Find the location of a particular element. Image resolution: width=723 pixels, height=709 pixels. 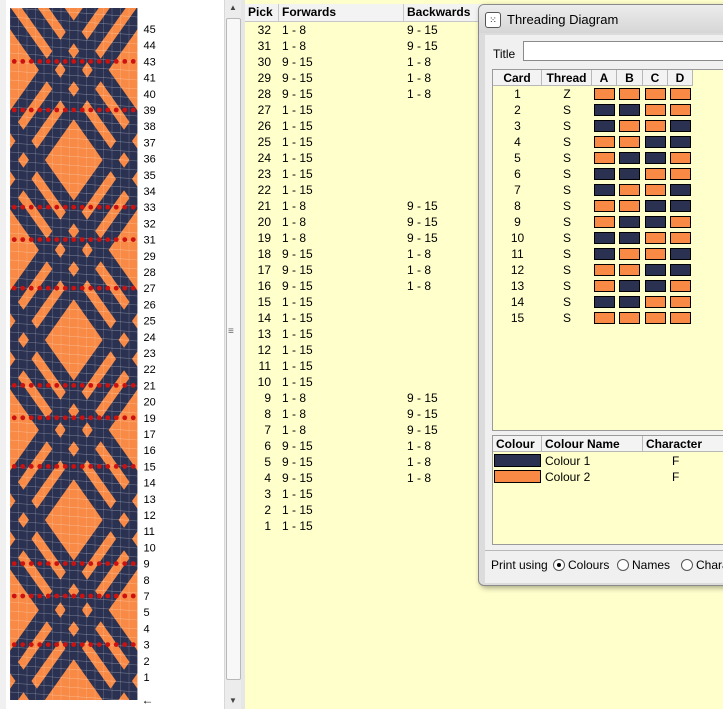

header-card: Card is located at coordinates (517, 78).